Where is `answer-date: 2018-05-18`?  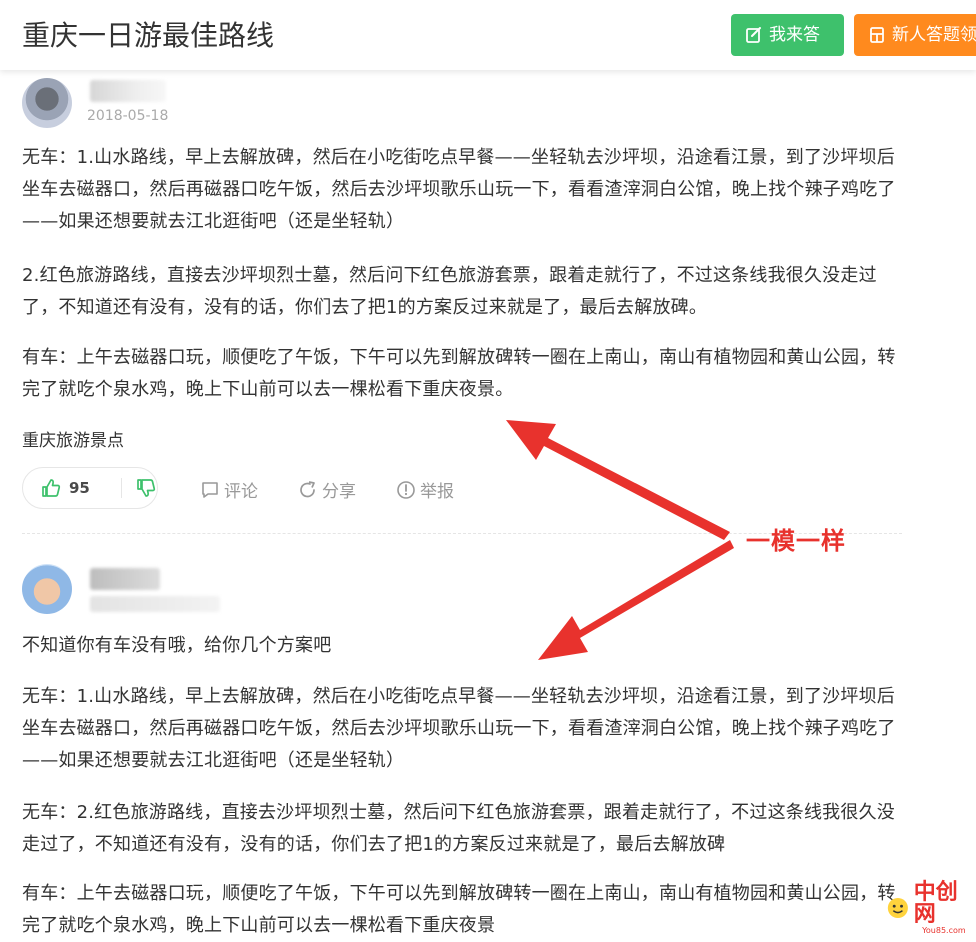
answer-date: 2018-05-18 is located at coordinates (128, 116).